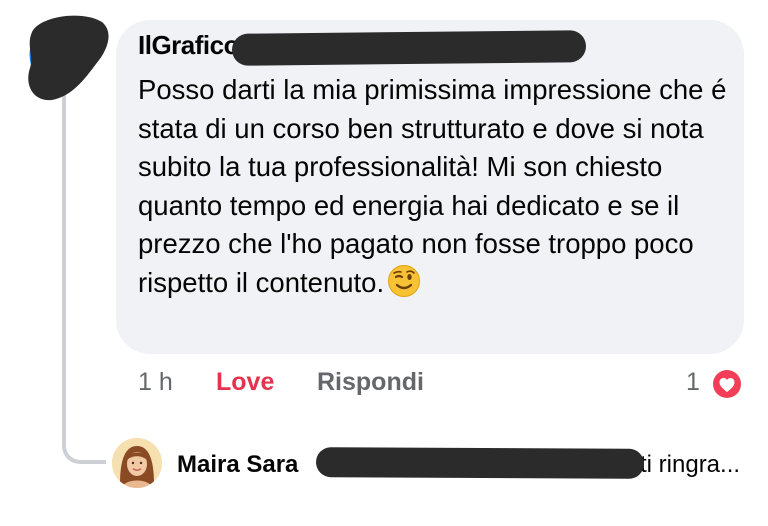 The height and width of the screenshot is (526, 768). What do you see at coordinates (727, 384) in the screenshot?
I see `heart-reaction-icon` at bounding box center [727, 384].